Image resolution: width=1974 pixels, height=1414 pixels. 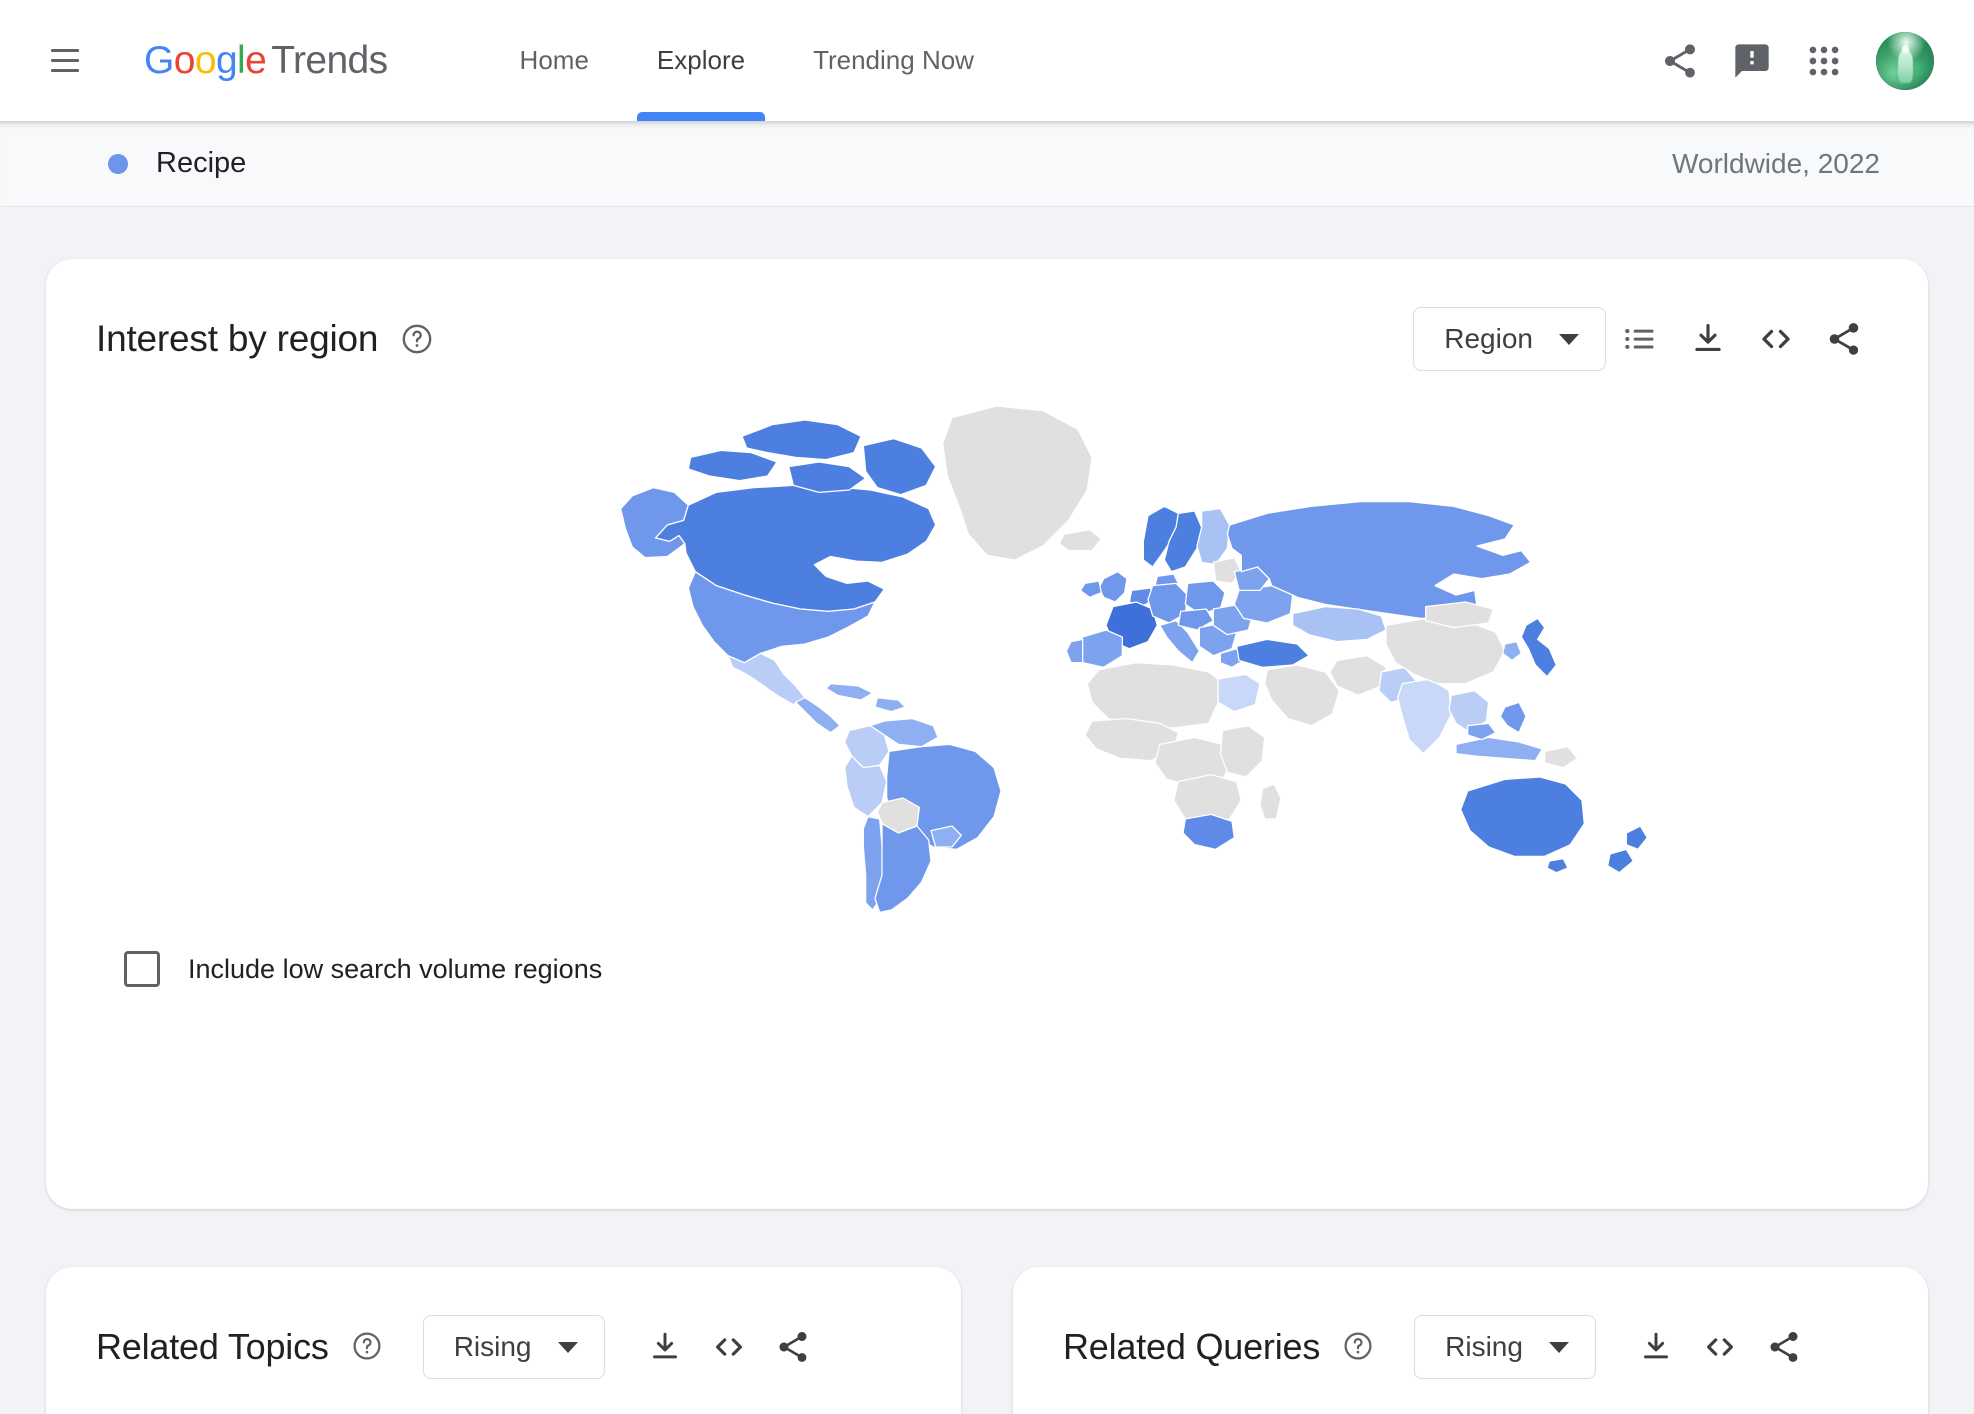 I want to click on related-topics-card: Related Topics Rising, so click(x=503, y=1340).